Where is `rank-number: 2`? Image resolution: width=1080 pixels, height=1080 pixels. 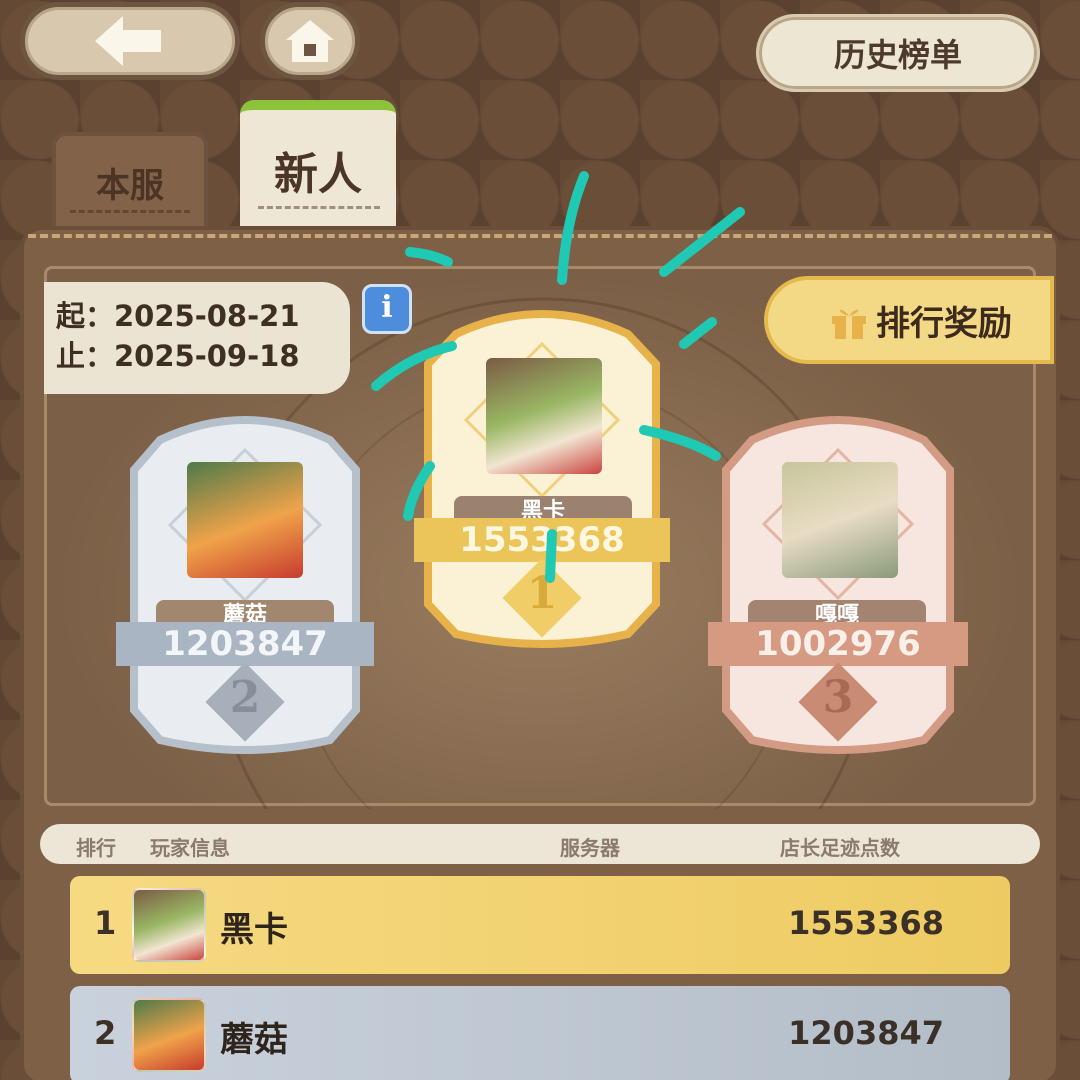
rank-number: 2 is located at coordinates (245, 697).